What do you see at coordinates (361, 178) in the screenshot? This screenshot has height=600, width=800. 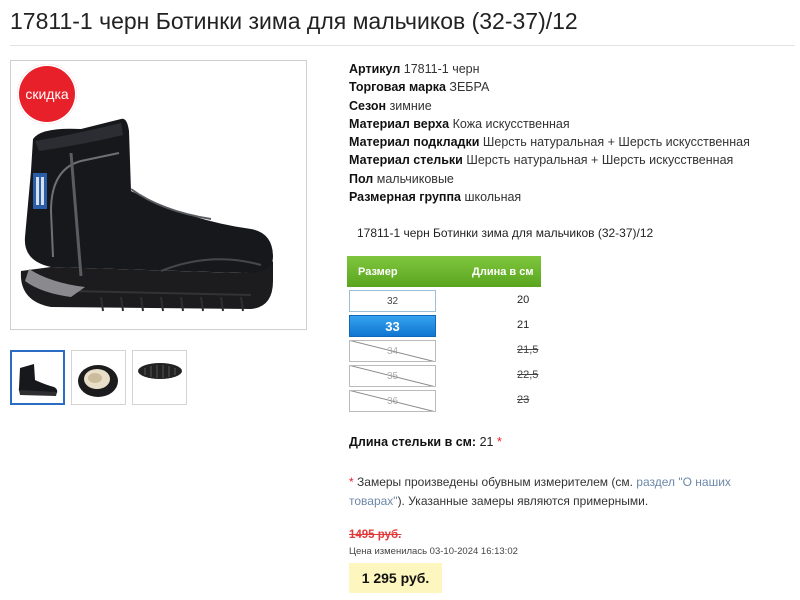 I see `spec-key: Пол` at bounding box center [361, 178].